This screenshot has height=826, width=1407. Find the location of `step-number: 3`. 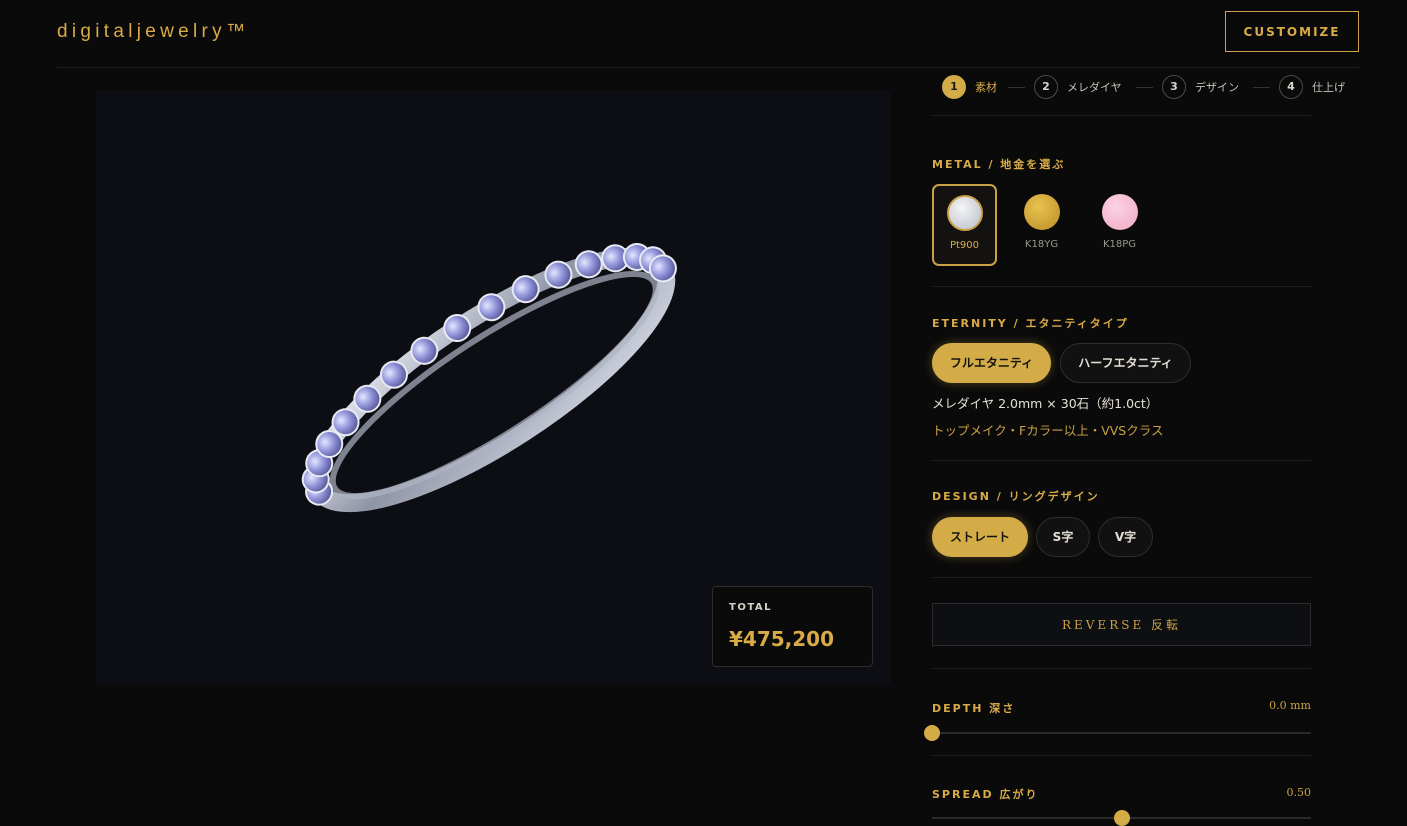

step-number: 3 is located at coordinates (1174, 87).